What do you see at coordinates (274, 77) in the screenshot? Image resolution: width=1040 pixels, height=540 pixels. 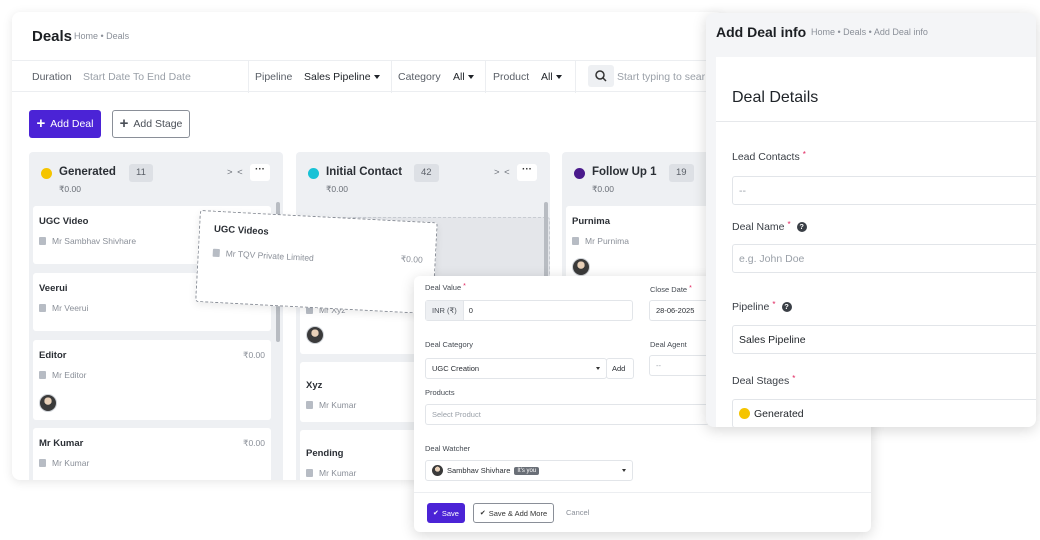 I see `pipeline-label: Pipeline` at bounding box center [274, 77].